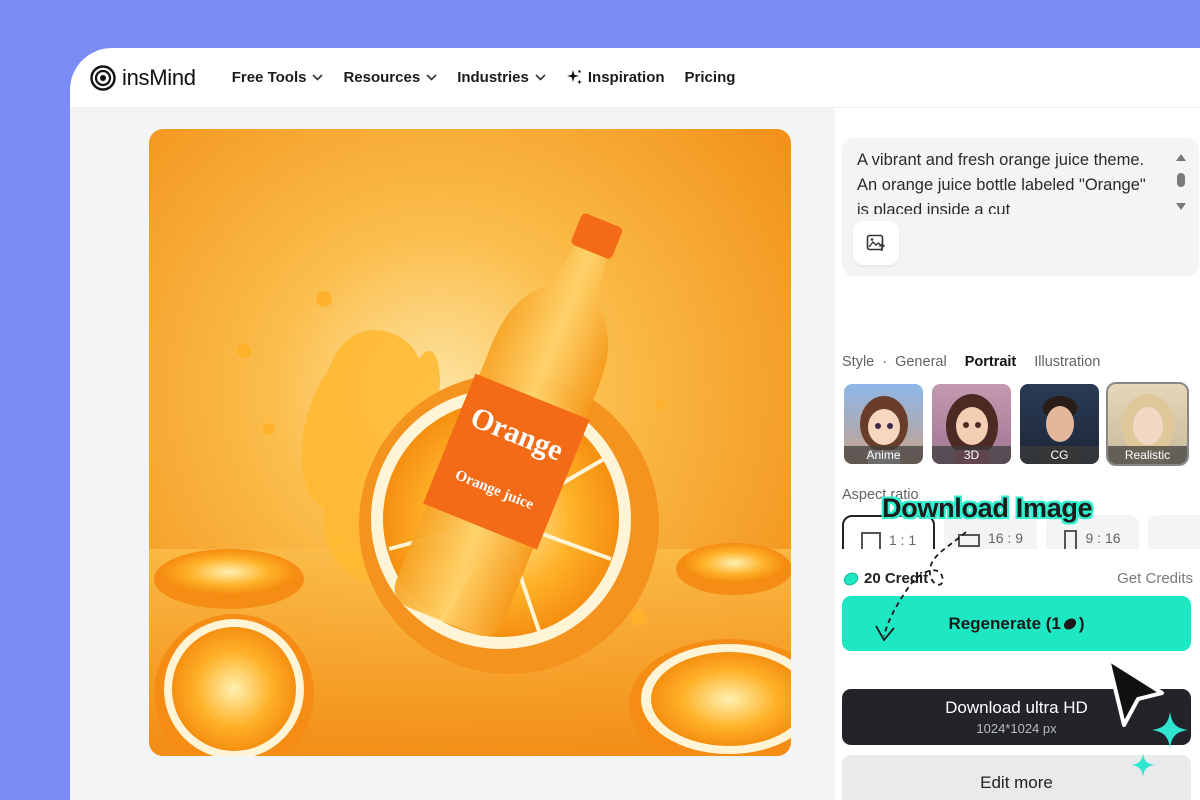  Describe the element at coordinates (269, 77) in the screenshot. I see `nav-label: Free Tools` at that location.